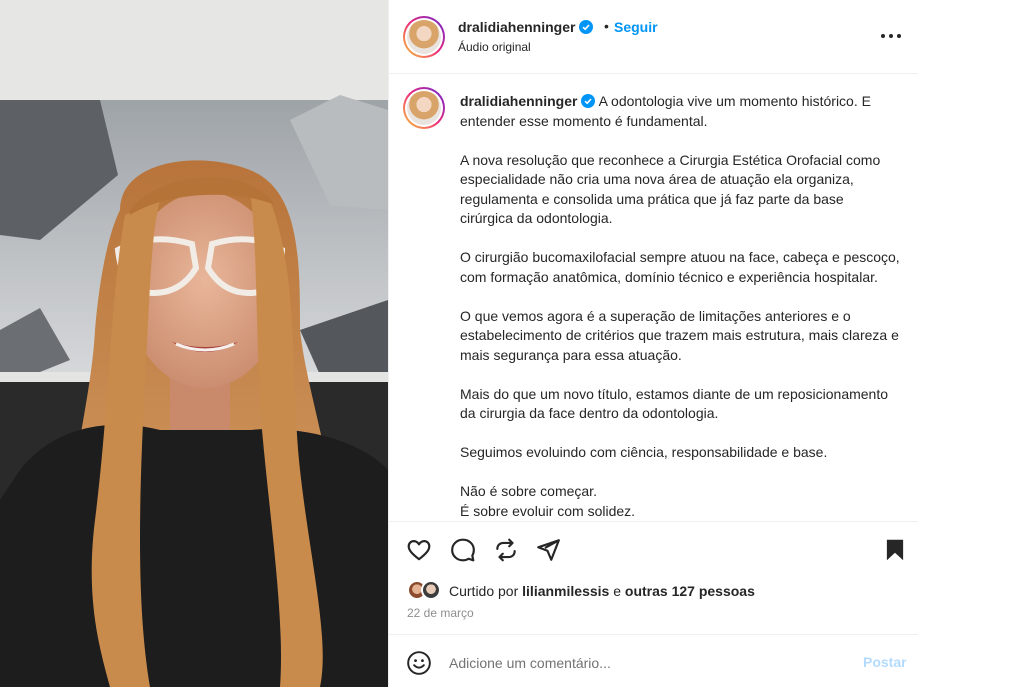 This screenshot has height=687, width=1030. I want to click on comment-bar: Postar, so click(654, 660).